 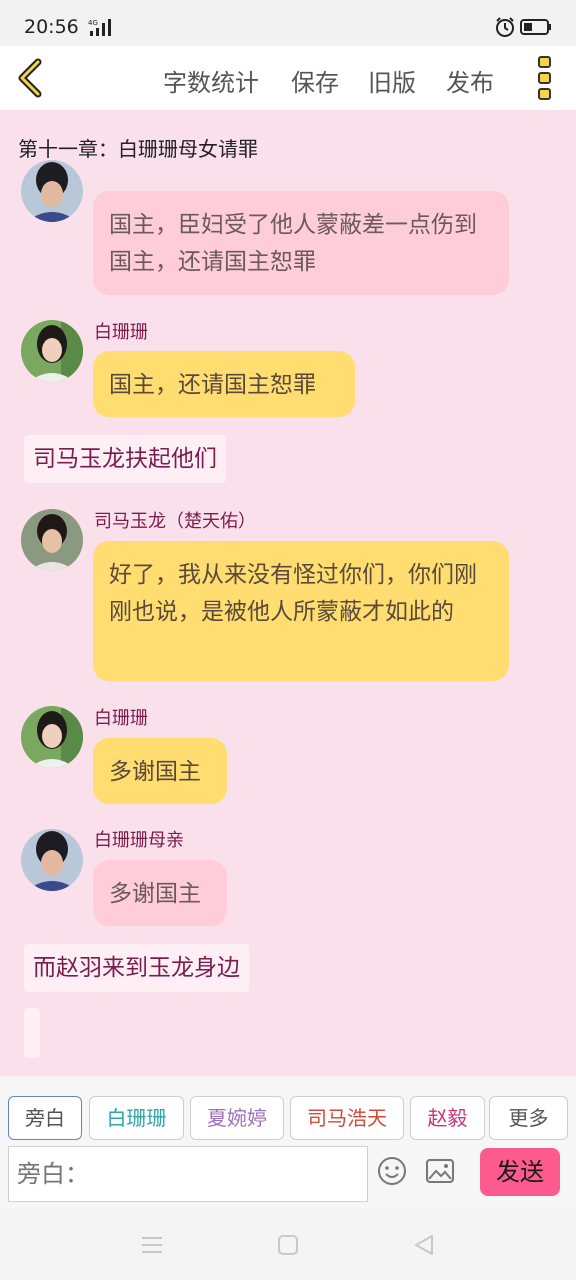 I want to click on role-chip-label: 旁白, so click(x=45, y=1118).